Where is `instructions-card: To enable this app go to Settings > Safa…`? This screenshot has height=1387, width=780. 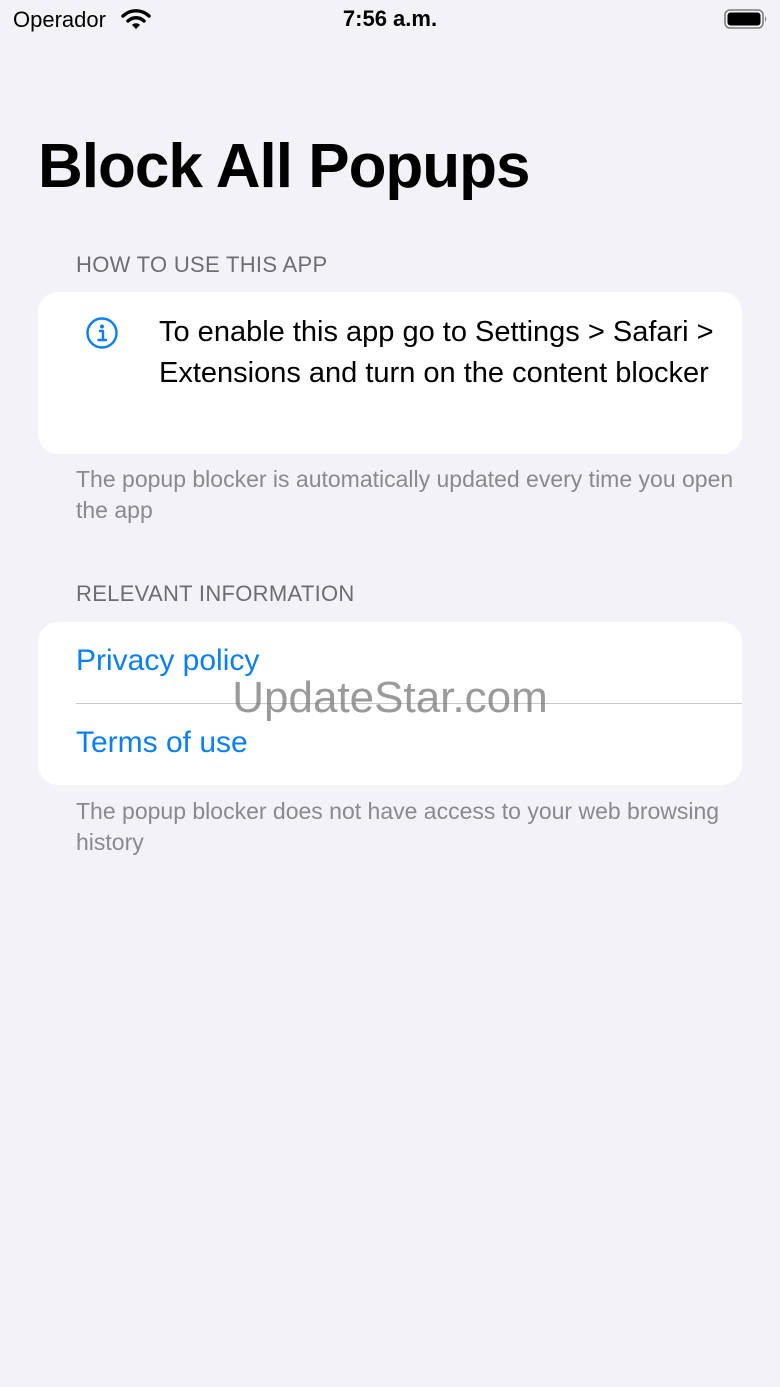 instructions-card: To enable this app go to Settings > Safa… is located at coordinates (390, 373).